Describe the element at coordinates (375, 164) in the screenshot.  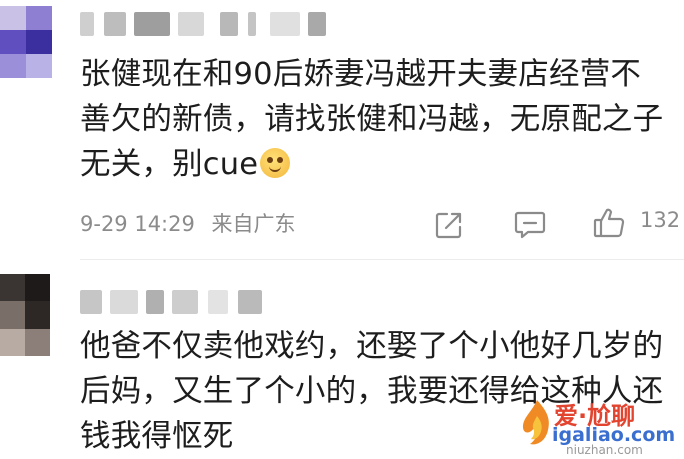
I see `comment-line: 无关，别cue` at that location.